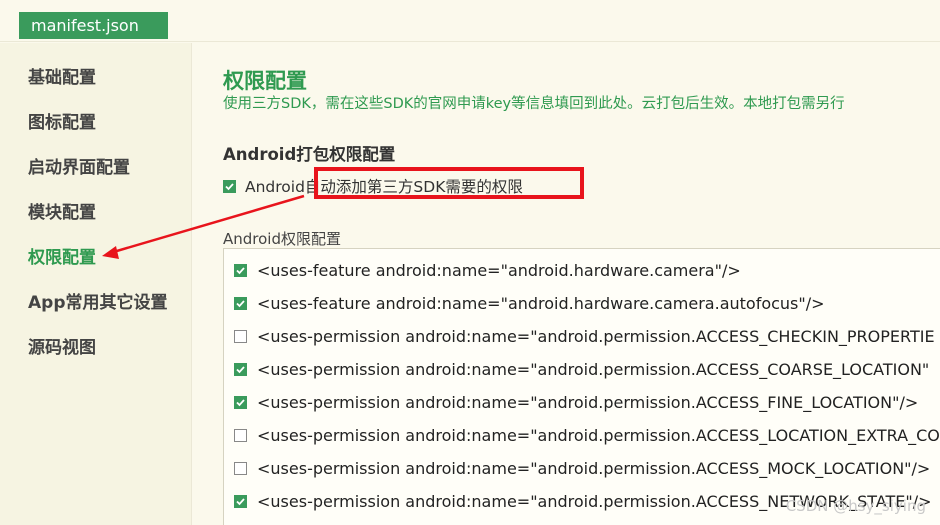 This screenshot has height=525, width=940. Describe the element at coordinates (470, 21) in the screenshot. I see `tab-bar: manifest.json` at that location.